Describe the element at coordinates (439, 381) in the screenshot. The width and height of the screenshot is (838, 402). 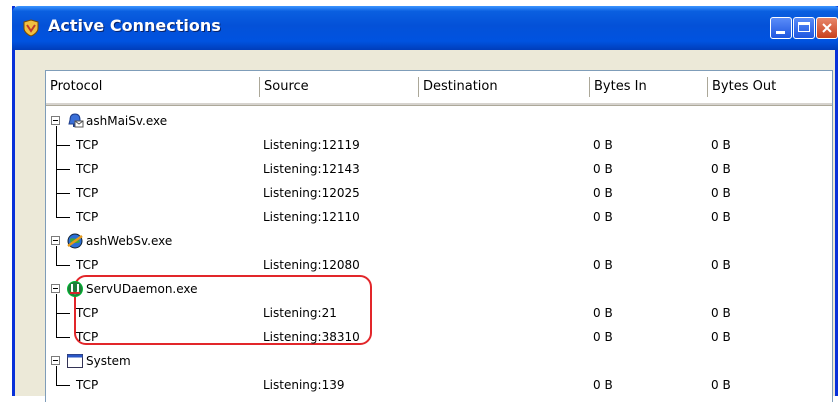
I see `connection-row: TCP Listening:139 0 B 0 B` at that location.